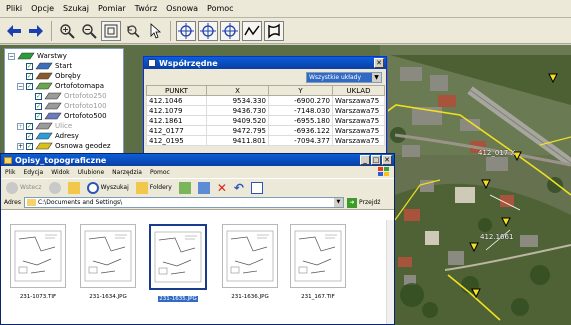 The width and height of the screenshot is (571, 325). I want to click on table-row: 412_0177 9472.795 -6936.122 Warszawa75, so click(265, 130).